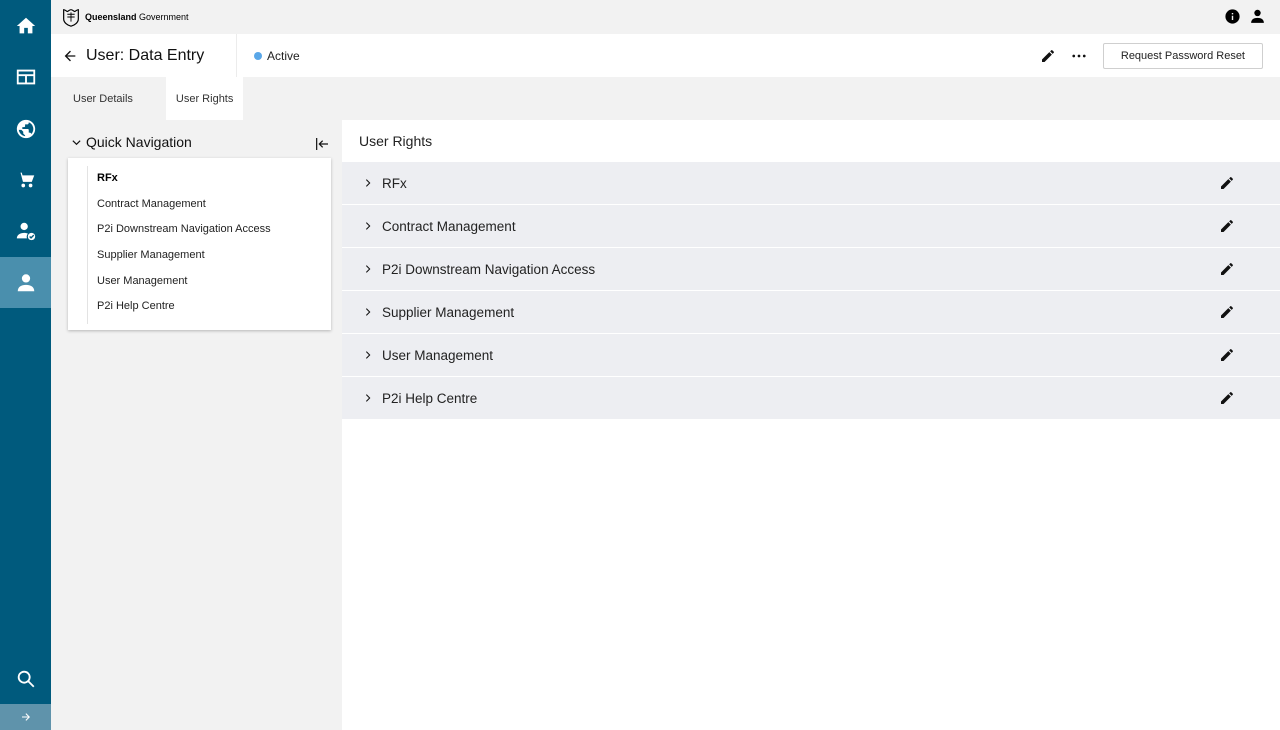 The height and width of the screenshot is (730, 1280). I want to click on cart-icon, so click(25, 179).